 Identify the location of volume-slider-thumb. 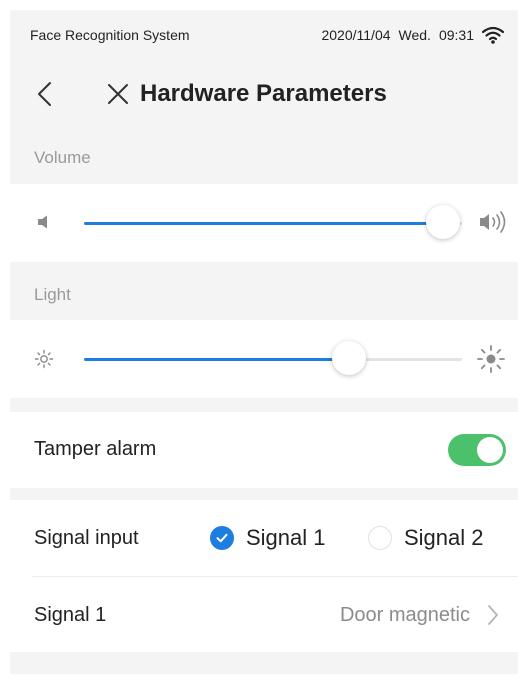
(443, 222).